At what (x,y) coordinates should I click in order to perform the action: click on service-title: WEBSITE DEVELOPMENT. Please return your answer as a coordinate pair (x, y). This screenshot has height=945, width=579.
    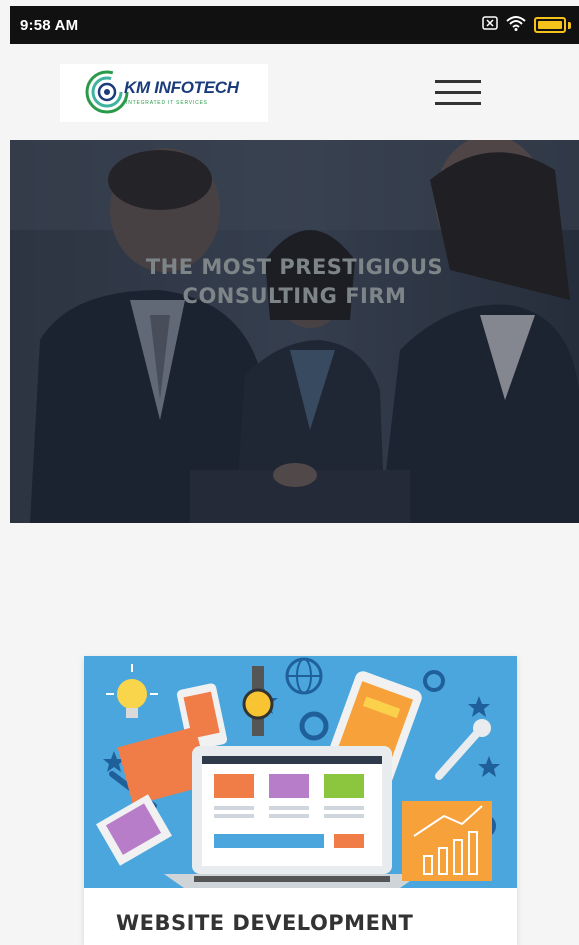
    Looking at the image, I should click on (265, 923).